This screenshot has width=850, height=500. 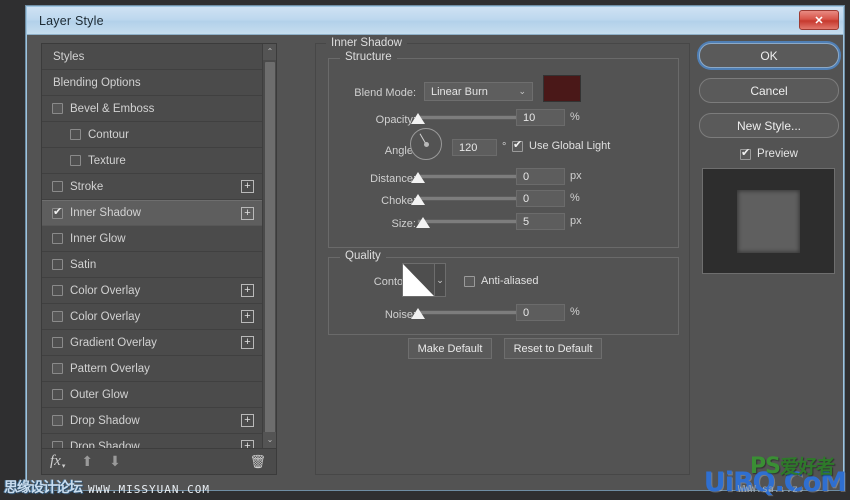 I want to click on style-list-item: Pattern Overlay, so click(x=152, y=369).